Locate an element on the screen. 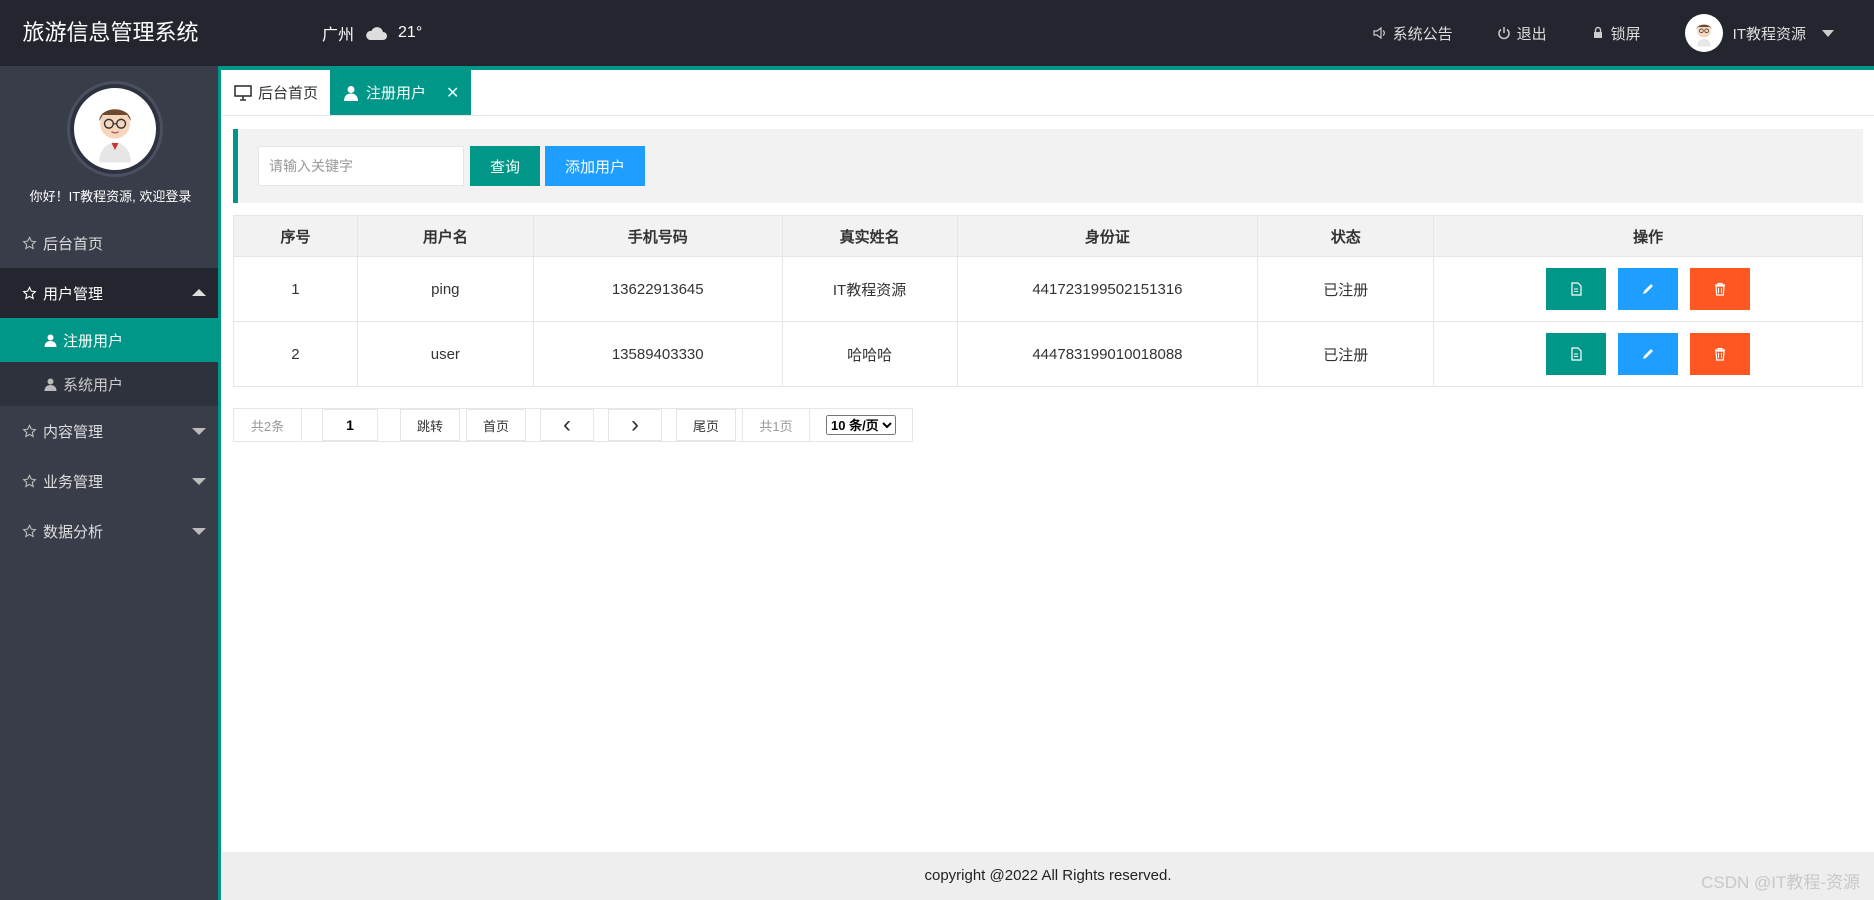  cell-actions is located at coordinates (1648, 354).